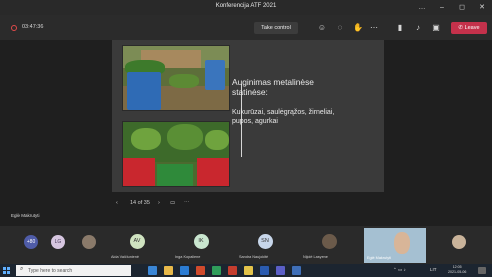 Image resolution: width=492 pixels, height=277 pixels. What do you see at coordinates (172, 203) in the screenshot?
I see `slide-grid-icon: ▭` at bounding box center [172, 203].